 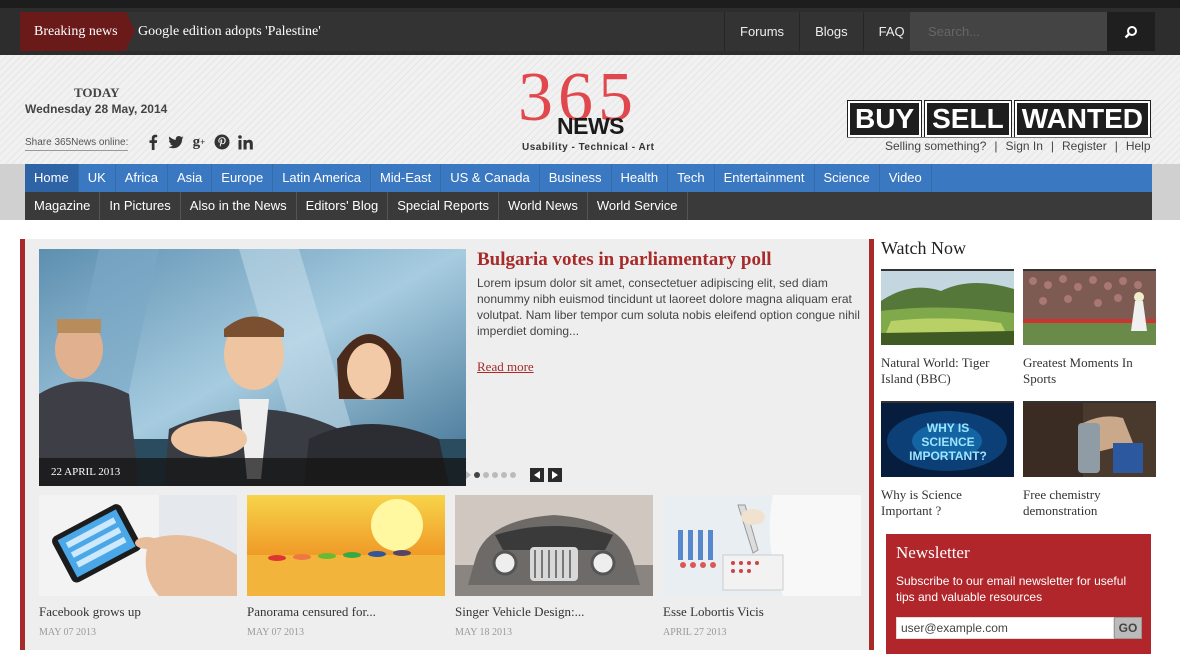 What do you see at coordinates (97, 178) in the screenshot?
I see `nav-uk: UK` at bounding box center [97, 178].